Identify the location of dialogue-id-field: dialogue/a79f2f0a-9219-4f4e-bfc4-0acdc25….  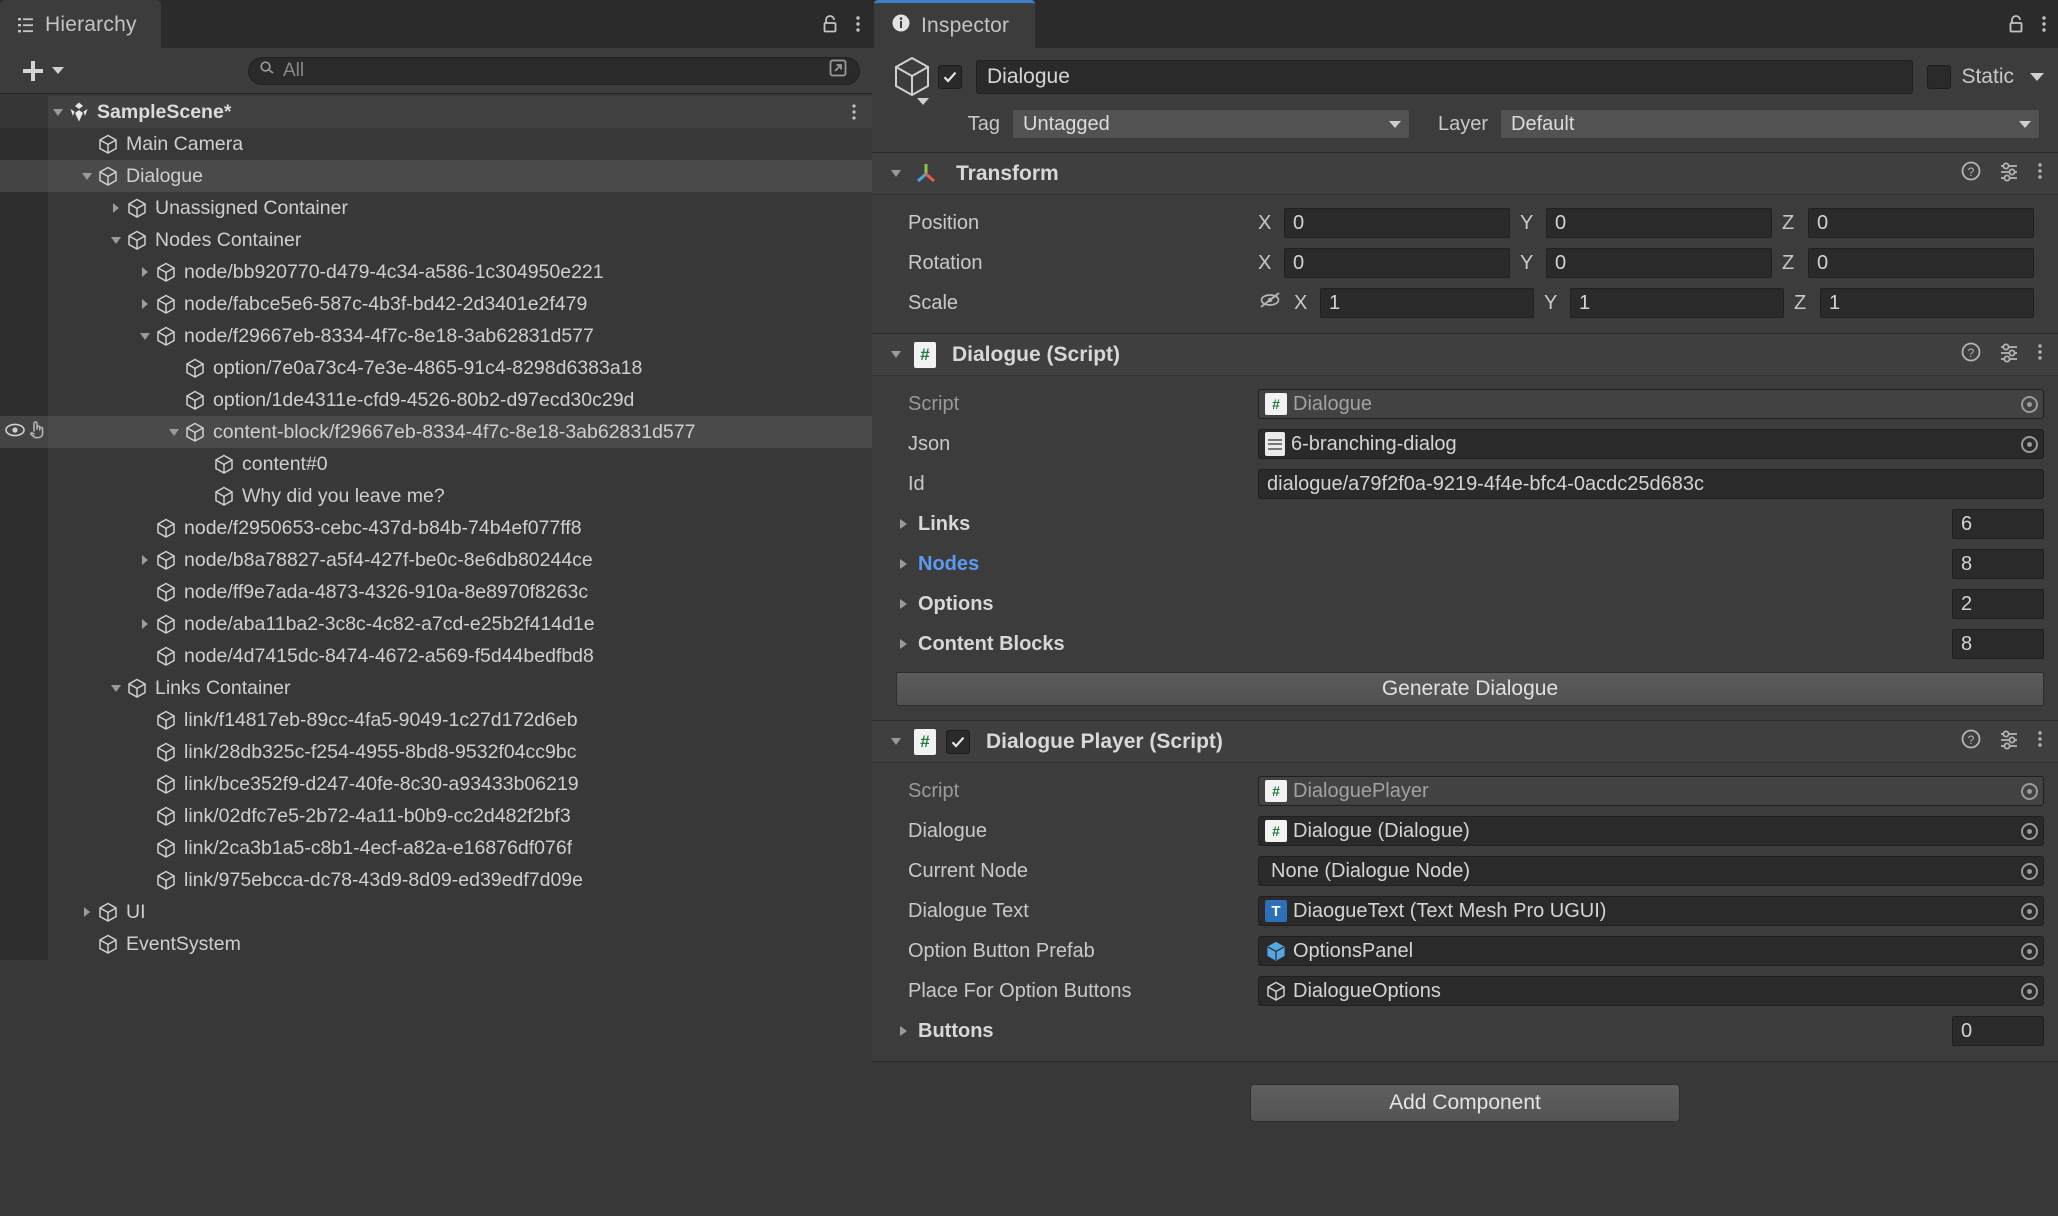
(1651, 484).